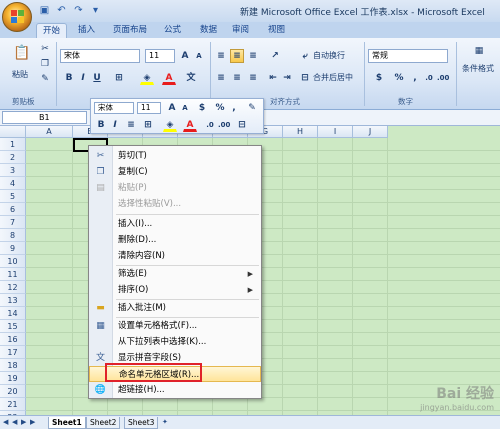  I want to click on insert-sheet-icon: ✦, so click(168, 422).